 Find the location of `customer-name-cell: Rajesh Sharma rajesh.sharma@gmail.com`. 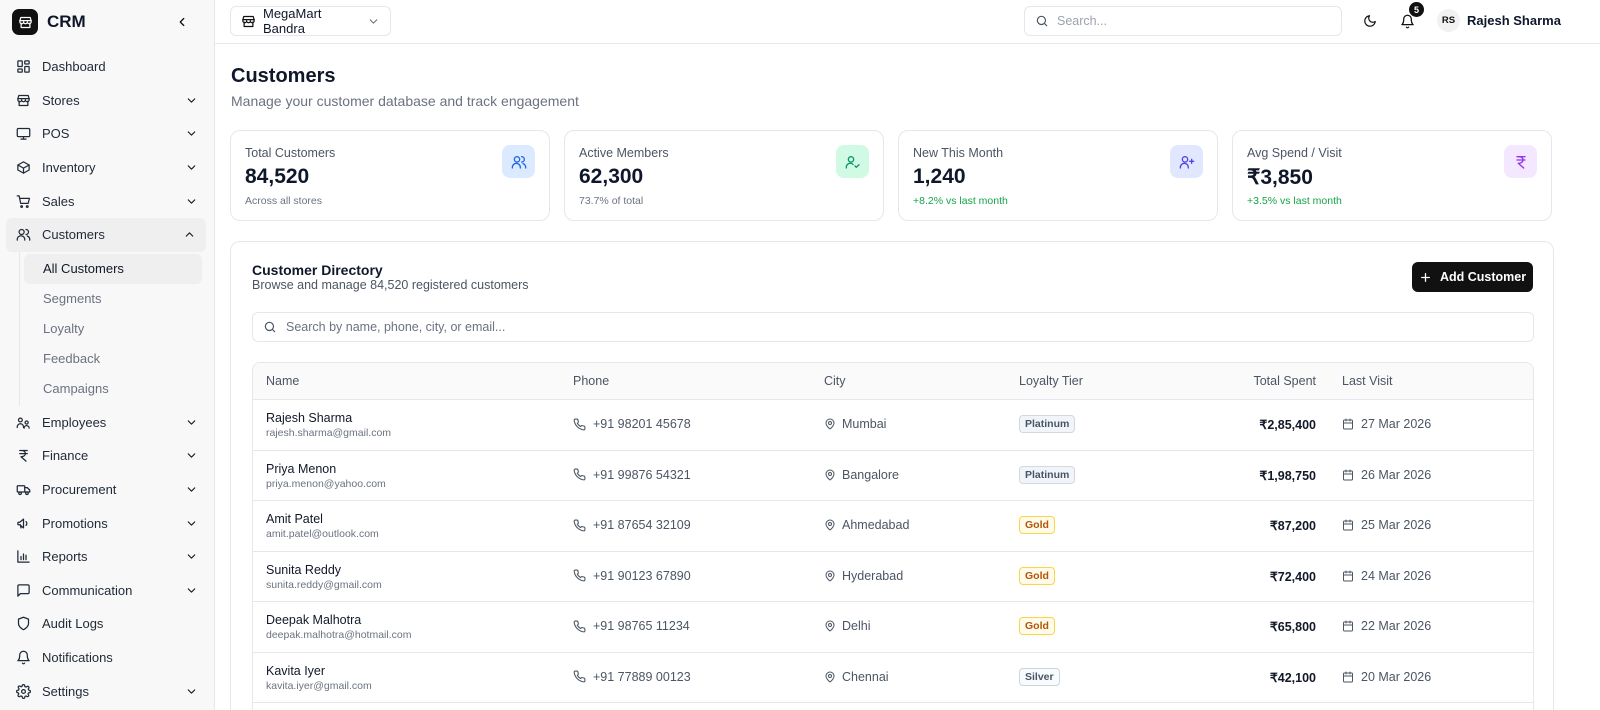

customer-name-cell: Rajesh Sharma rajesh.sharma@gmail.com is located at coordinates (328, 425).